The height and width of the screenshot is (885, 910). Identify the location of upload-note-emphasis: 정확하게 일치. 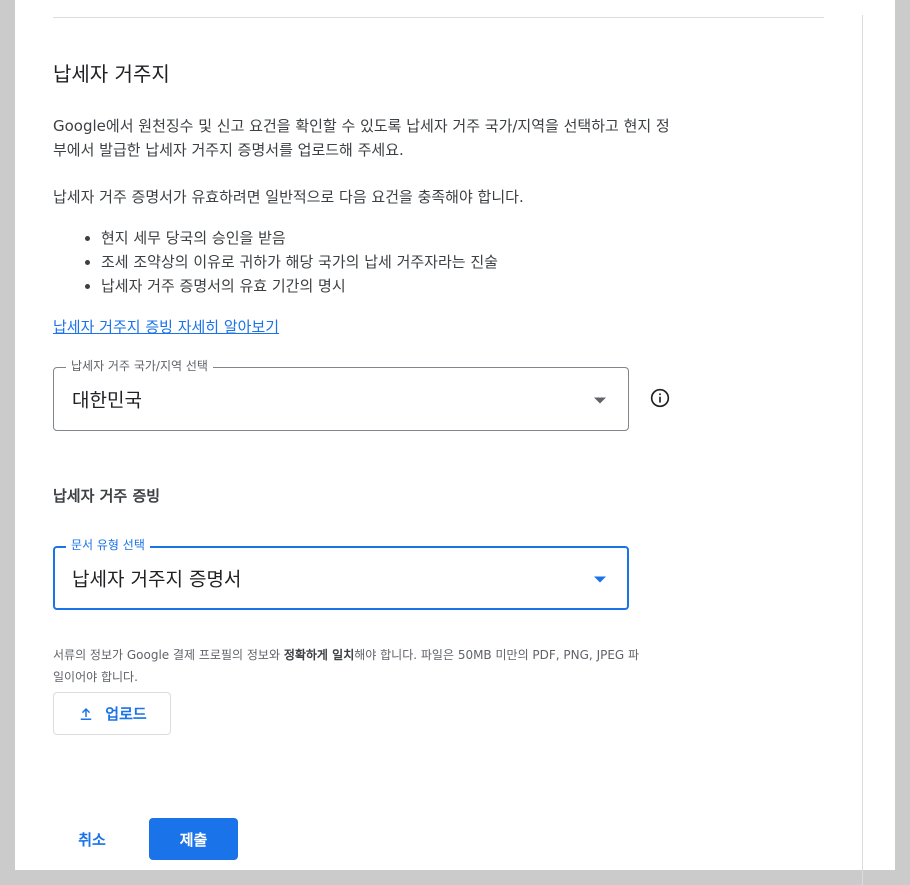
(319, 655).